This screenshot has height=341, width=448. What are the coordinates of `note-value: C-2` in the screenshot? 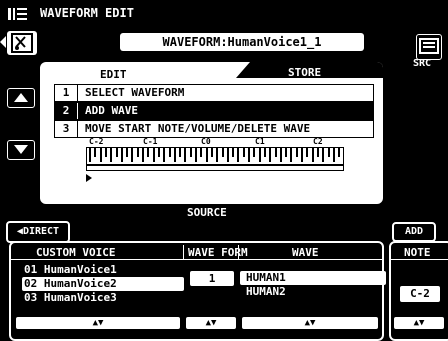 It's located at (420, 294).